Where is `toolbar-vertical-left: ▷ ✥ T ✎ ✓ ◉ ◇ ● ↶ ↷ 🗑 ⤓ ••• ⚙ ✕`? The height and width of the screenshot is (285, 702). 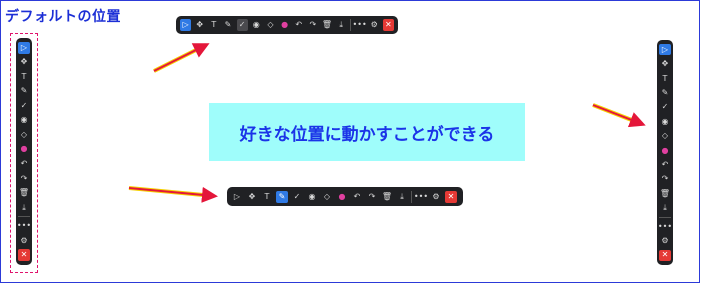 toolbar-vertical-left: ▷ ✥ T ✎ ✓ ◉ ◇ ● ↶ ↷ 🗑 ⤓ ••• ⚙ ✕ is located at coordinates (24, 151).